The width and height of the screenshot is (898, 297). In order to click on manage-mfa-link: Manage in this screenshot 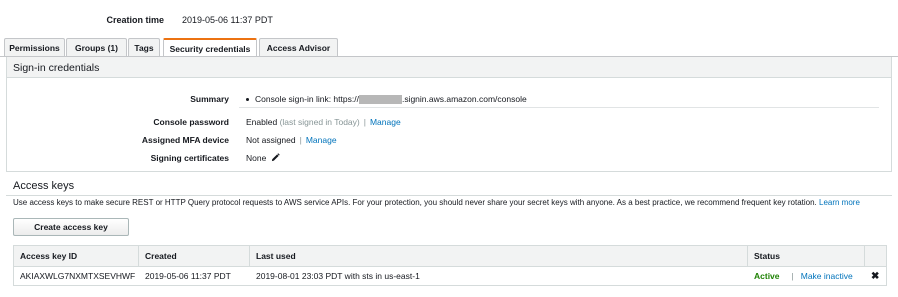, I will do `click(321, 140)`.